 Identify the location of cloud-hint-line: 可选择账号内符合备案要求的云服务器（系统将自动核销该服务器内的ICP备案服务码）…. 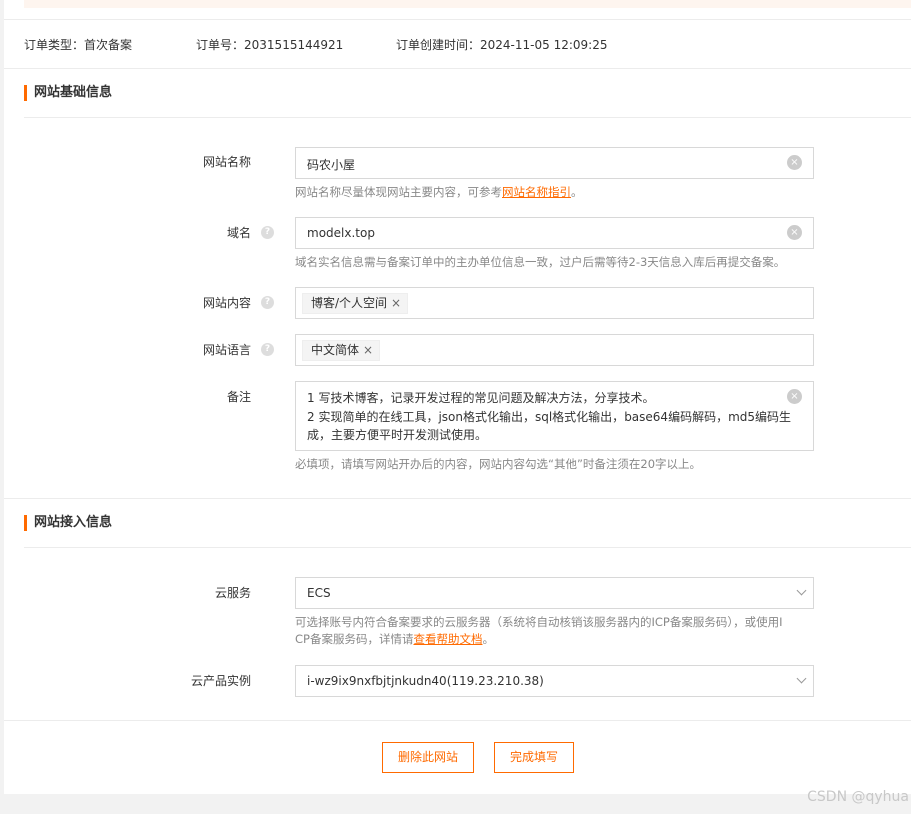
(539, 622).